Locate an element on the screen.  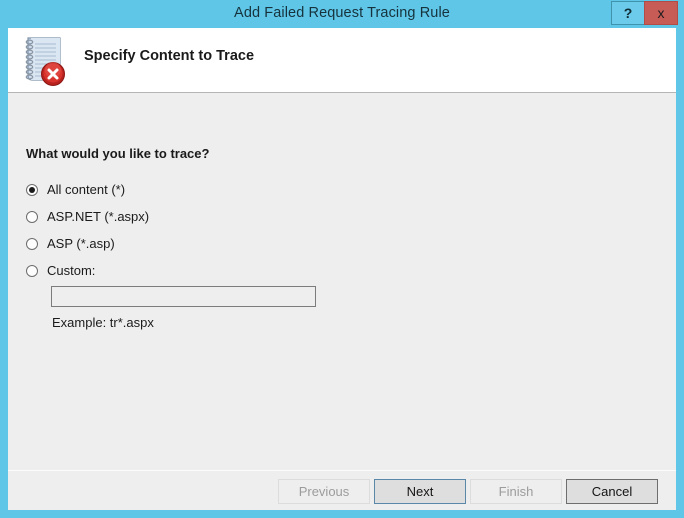
dialog-button-bar: Previous Next Finish Cancel is located at coordinates (342, 490).